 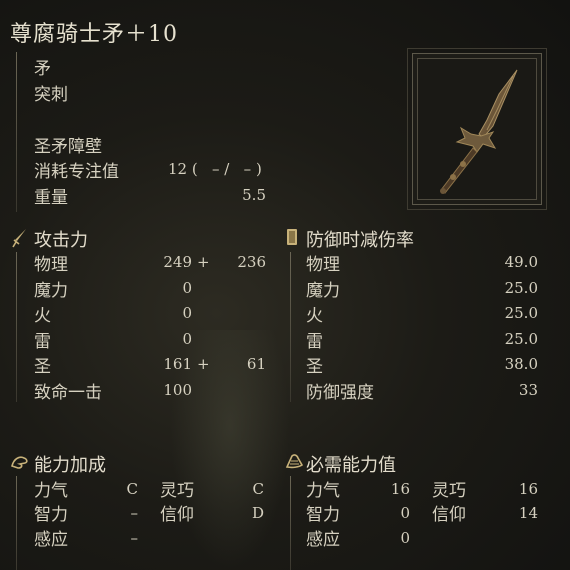 What do you see at coordinates (360, 240) in the screenshot?
I see `guard-title: 防御时减伤率` at bounding box center [360, 240].